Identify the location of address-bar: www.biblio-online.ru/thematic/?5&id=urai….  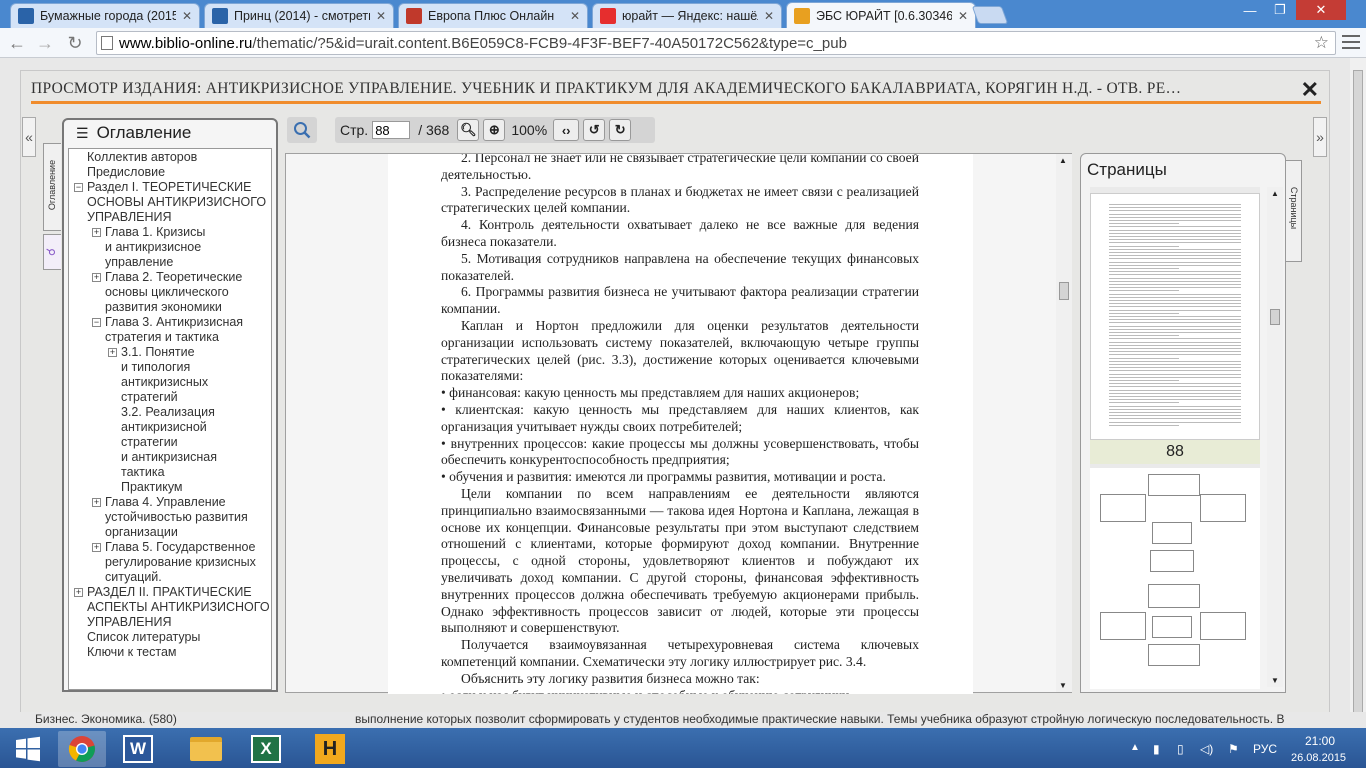
(716, 43).